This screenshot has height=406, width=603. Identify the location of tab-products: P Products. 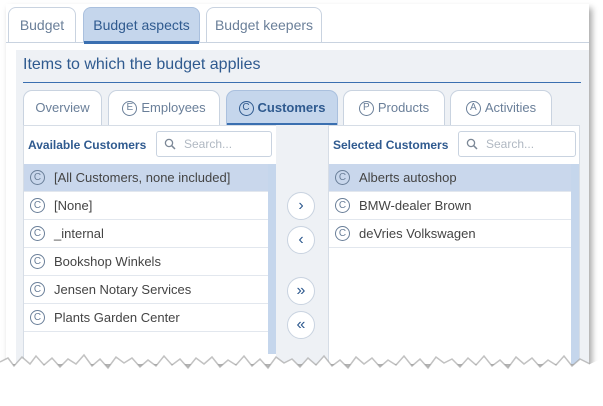
(394, 107).